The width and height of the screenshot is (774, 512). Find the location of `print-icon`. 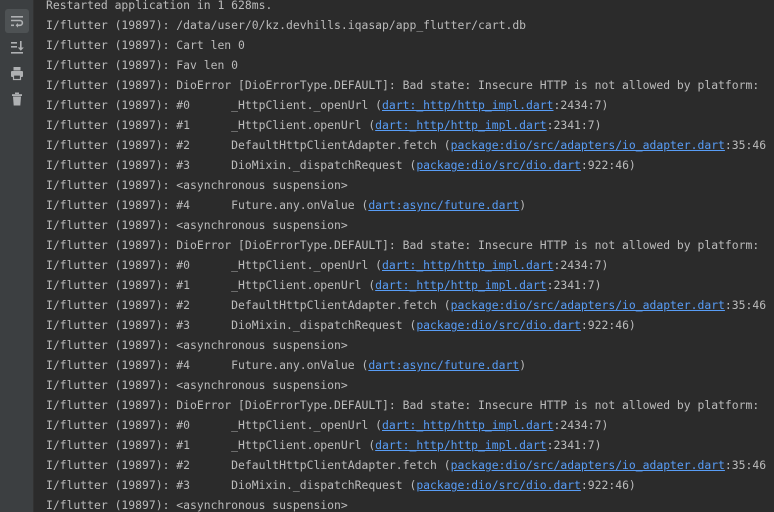

print-icon is located at coordinates (17, 74).